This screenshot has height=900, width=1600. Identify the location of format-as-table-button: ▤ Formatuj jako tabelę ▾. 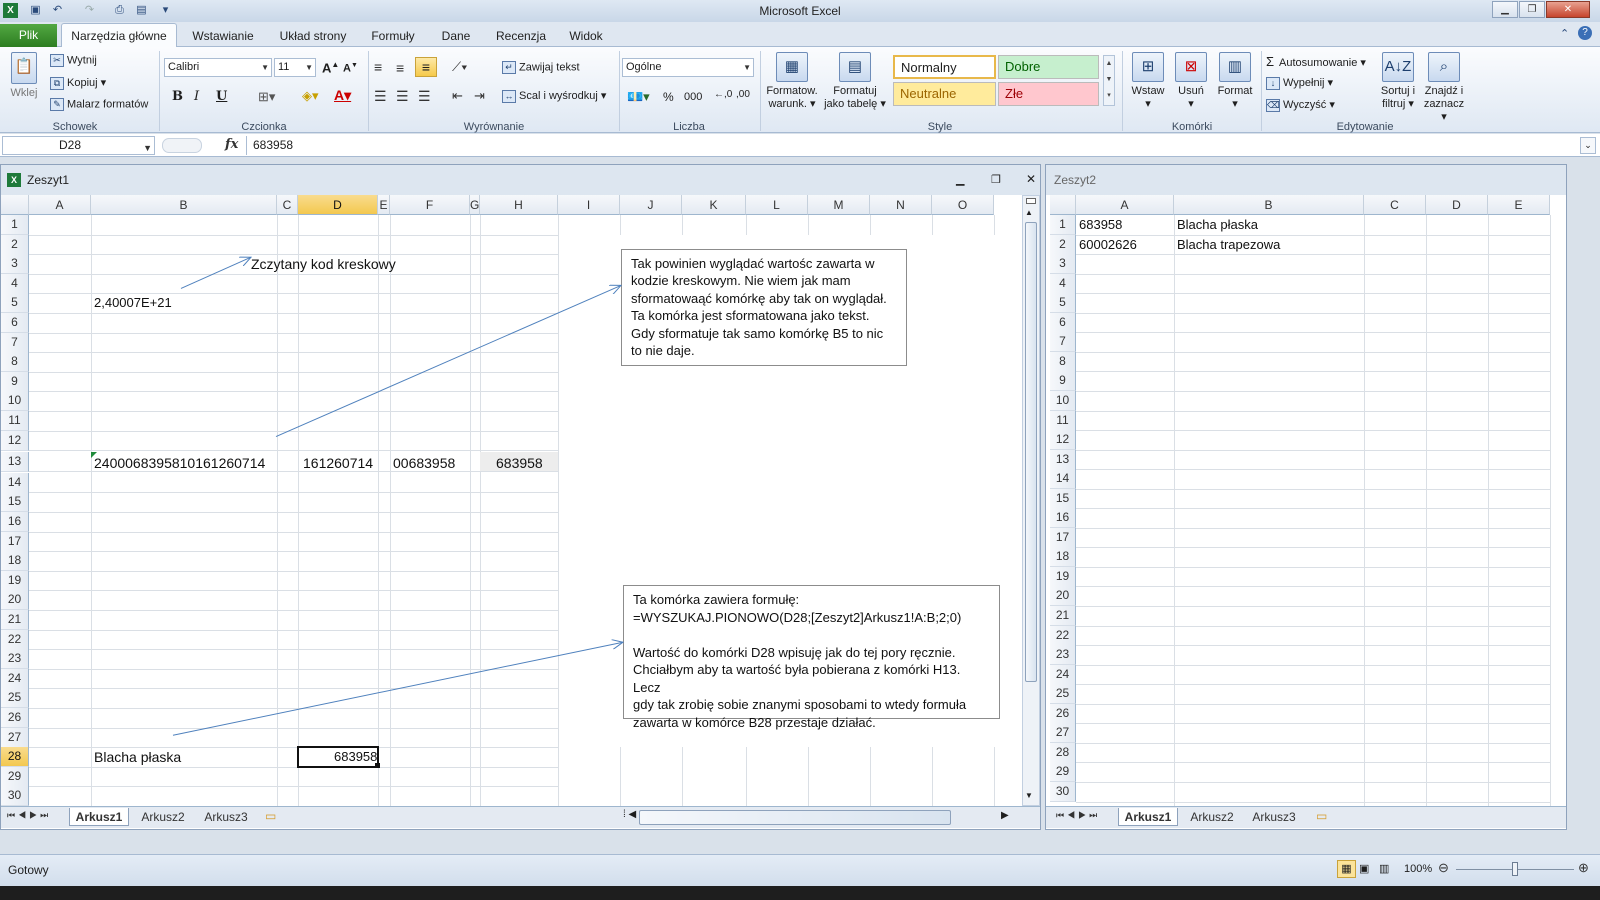
(855, 81).